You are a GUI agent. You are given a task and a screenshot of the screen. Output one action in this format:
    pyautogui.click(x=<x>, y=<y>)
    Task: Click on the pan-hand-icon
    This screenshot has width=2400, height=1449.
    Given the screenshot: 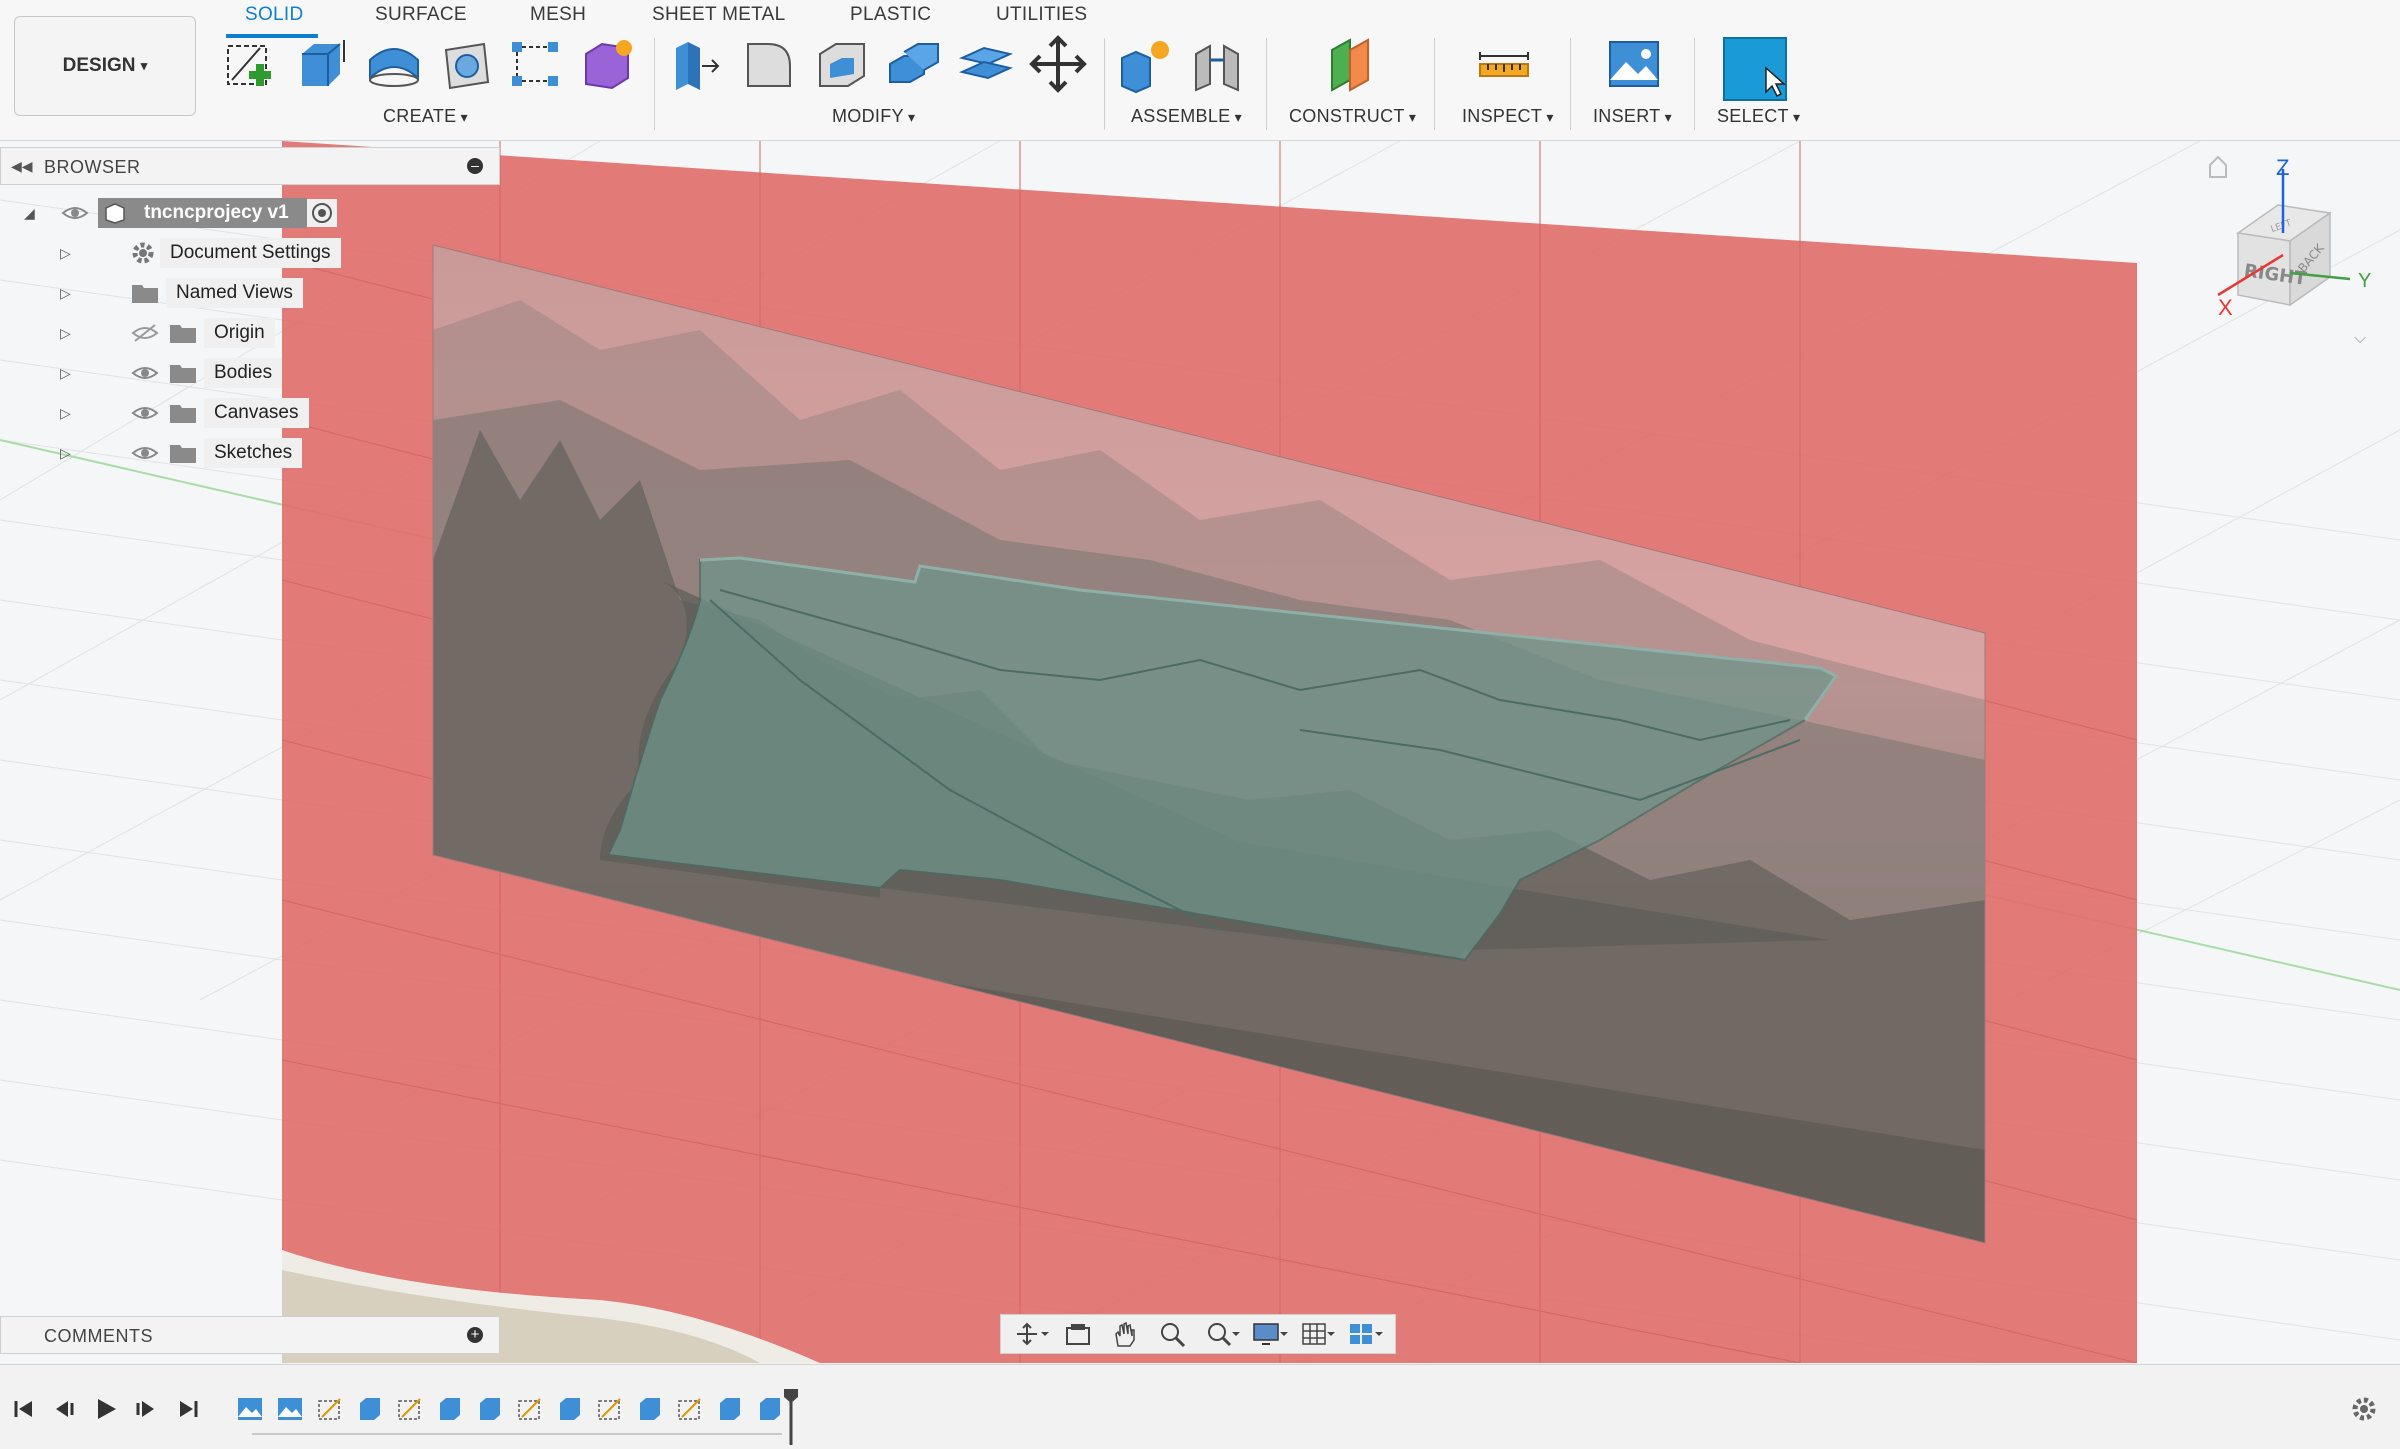 What is the action you would take?
    pyautogui.click(x=1126, y=1334)
    